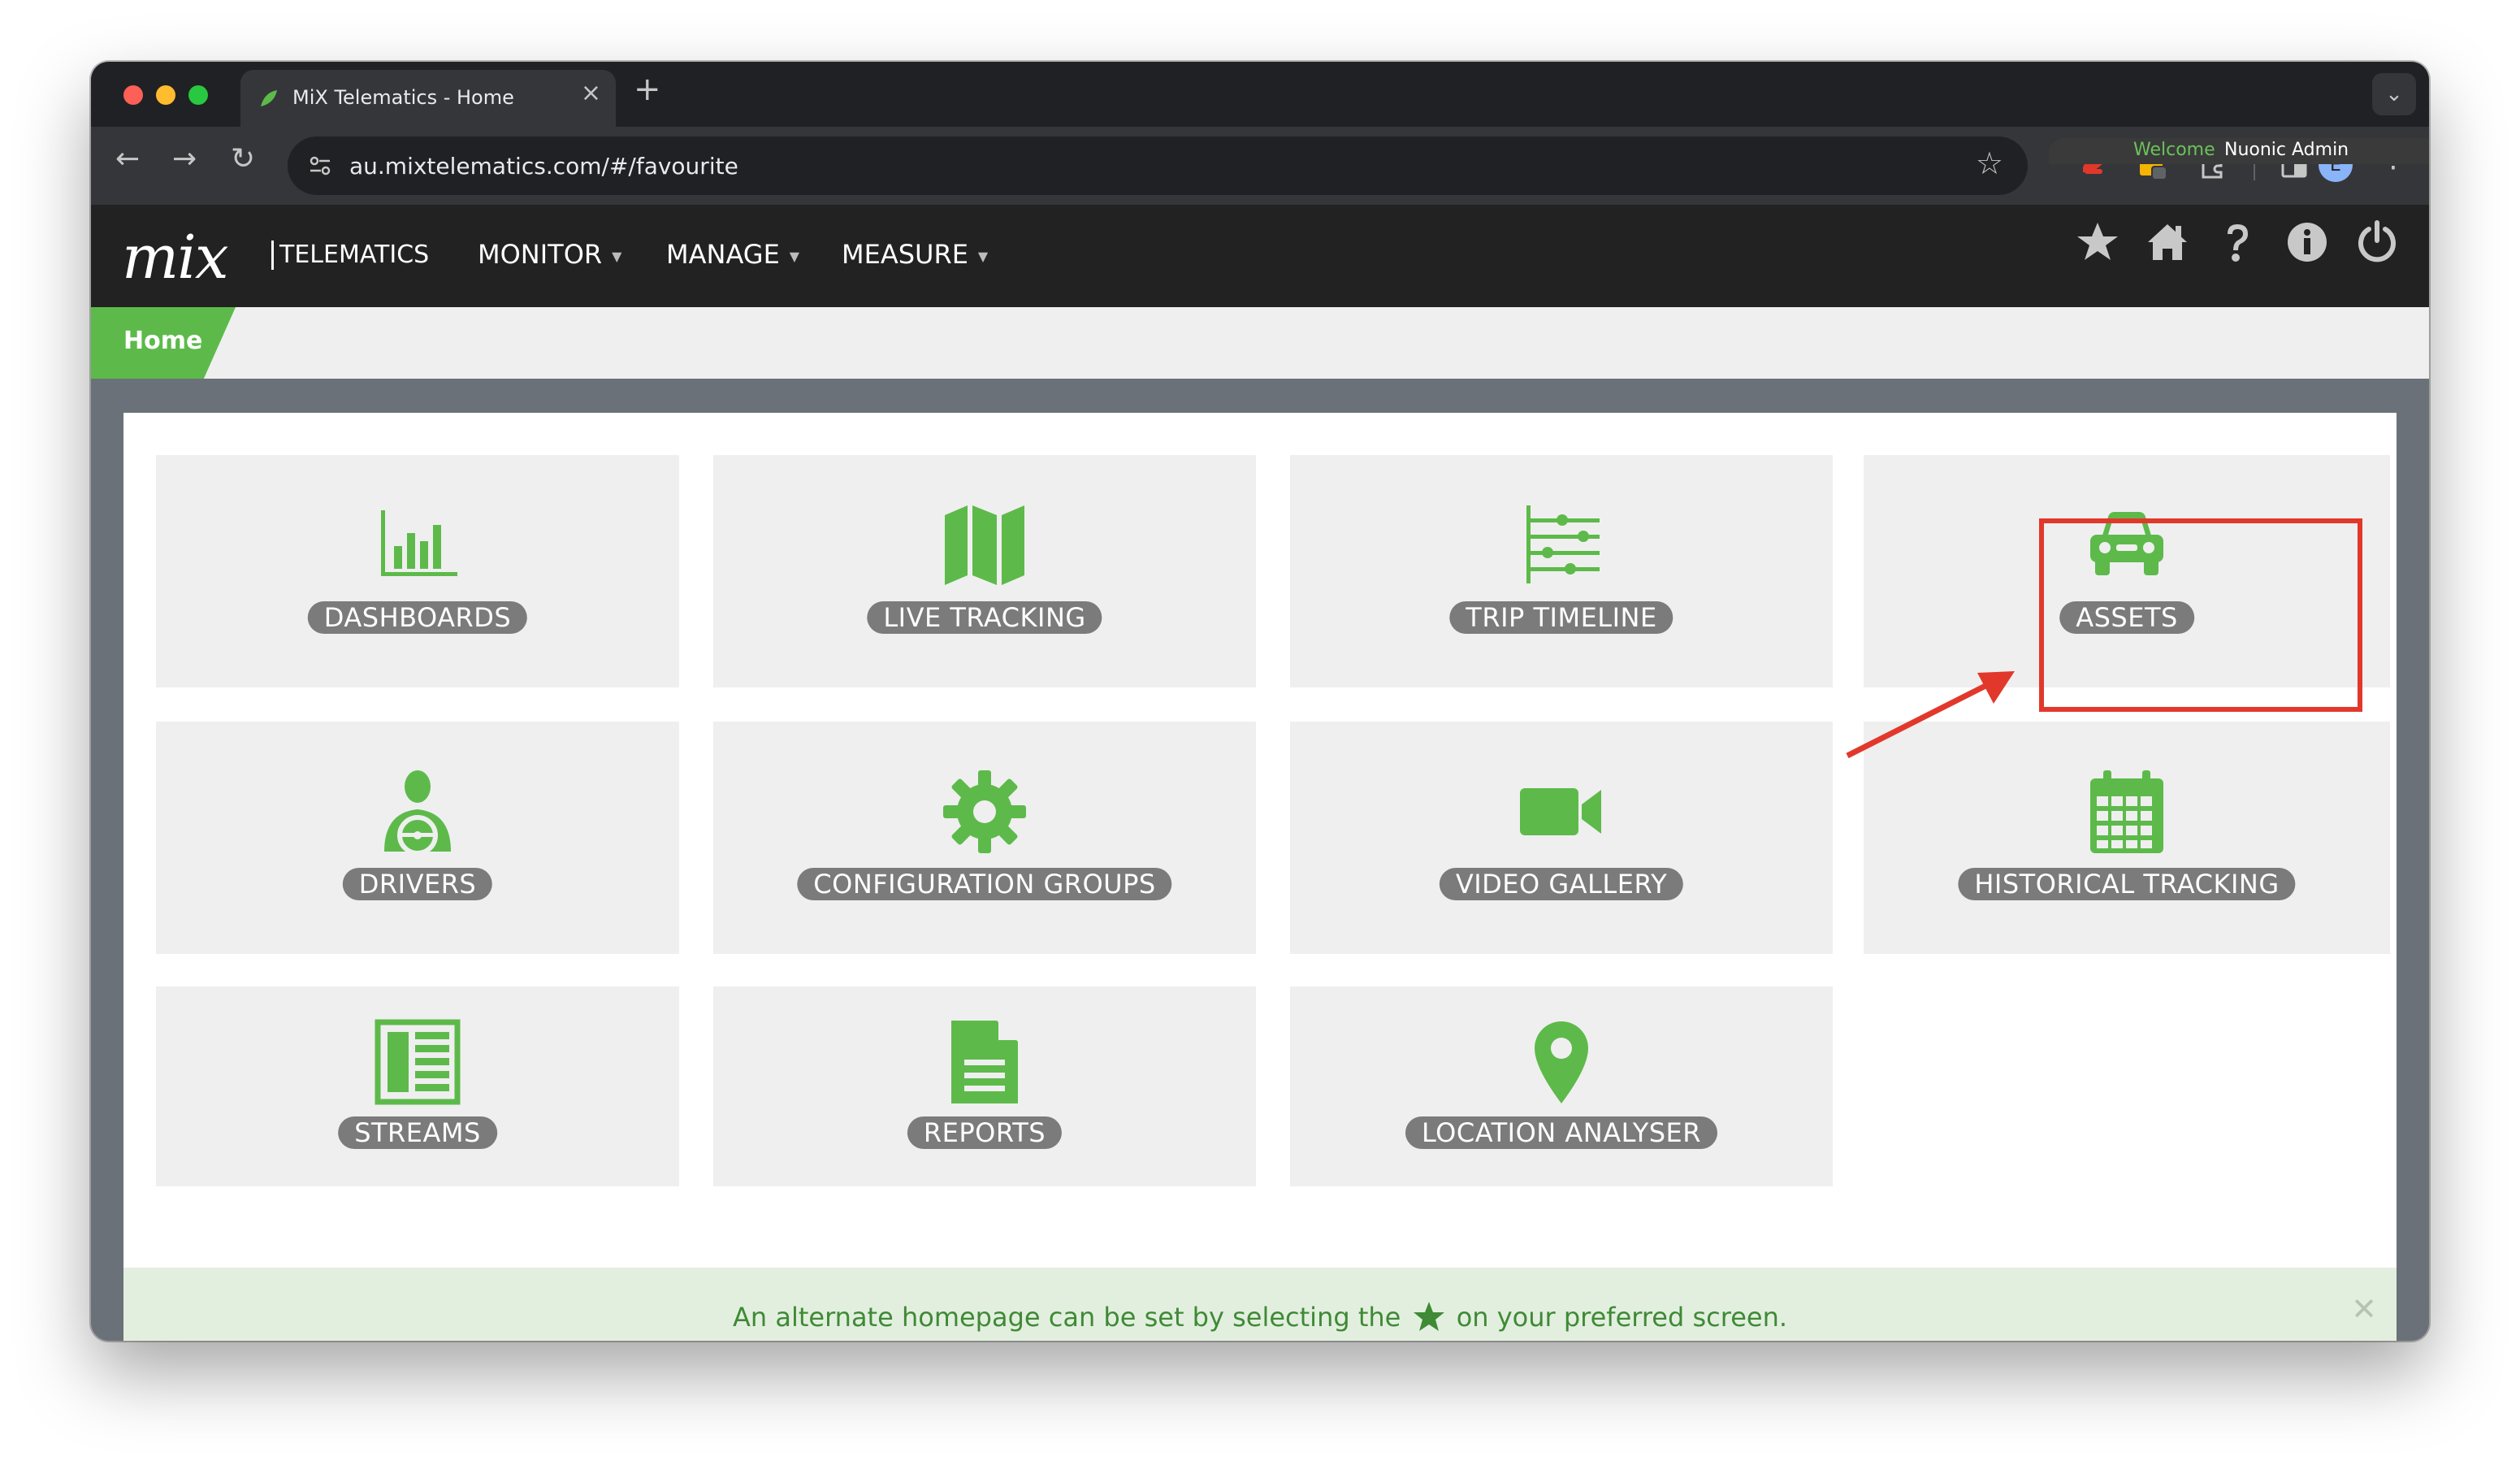 This screenshot has width=2520, height=1461. Describe the element at coordinates (128, 160) in the screenshot. I see `back-button: ←` at that location.